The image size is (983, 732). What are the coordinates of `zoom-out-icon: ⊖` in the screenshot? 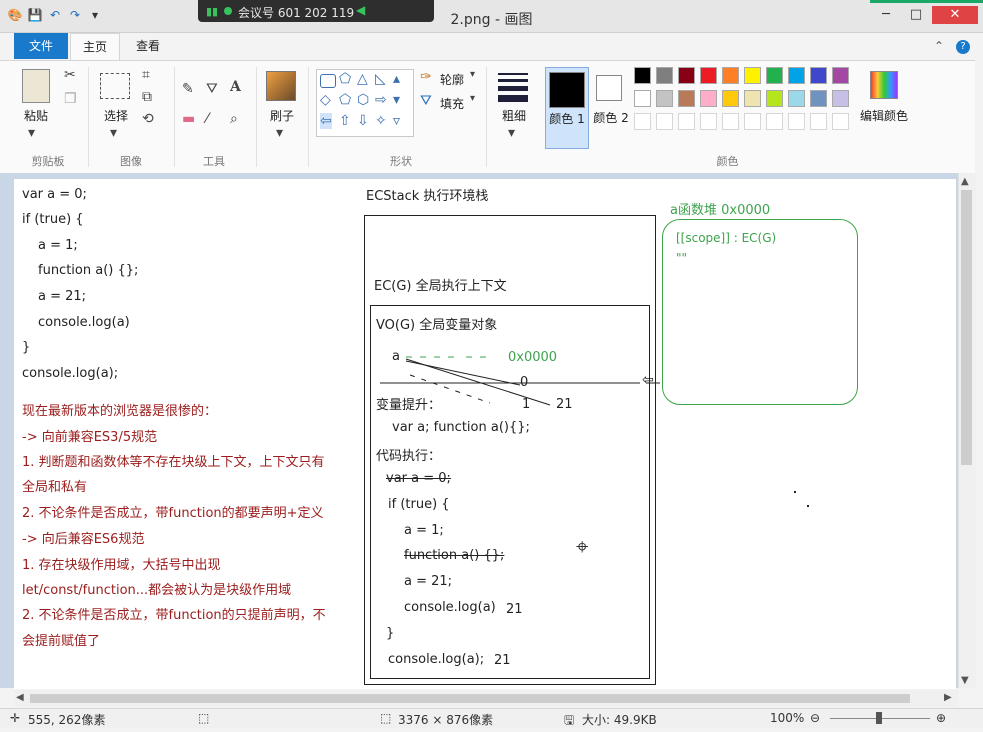 It's located at (815, 718).